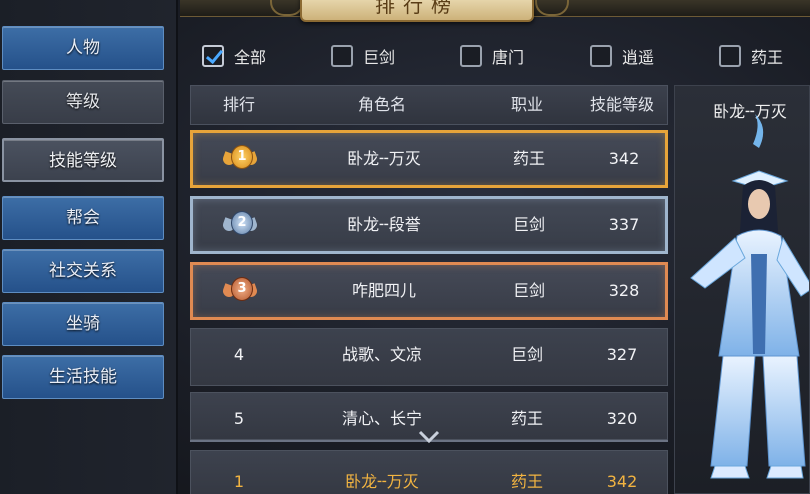 The image size is (810, 494). What do you see at coordinates (239, 354) in the screenshot?
I see `rank-number: 4` at bounding box center [239, 354].